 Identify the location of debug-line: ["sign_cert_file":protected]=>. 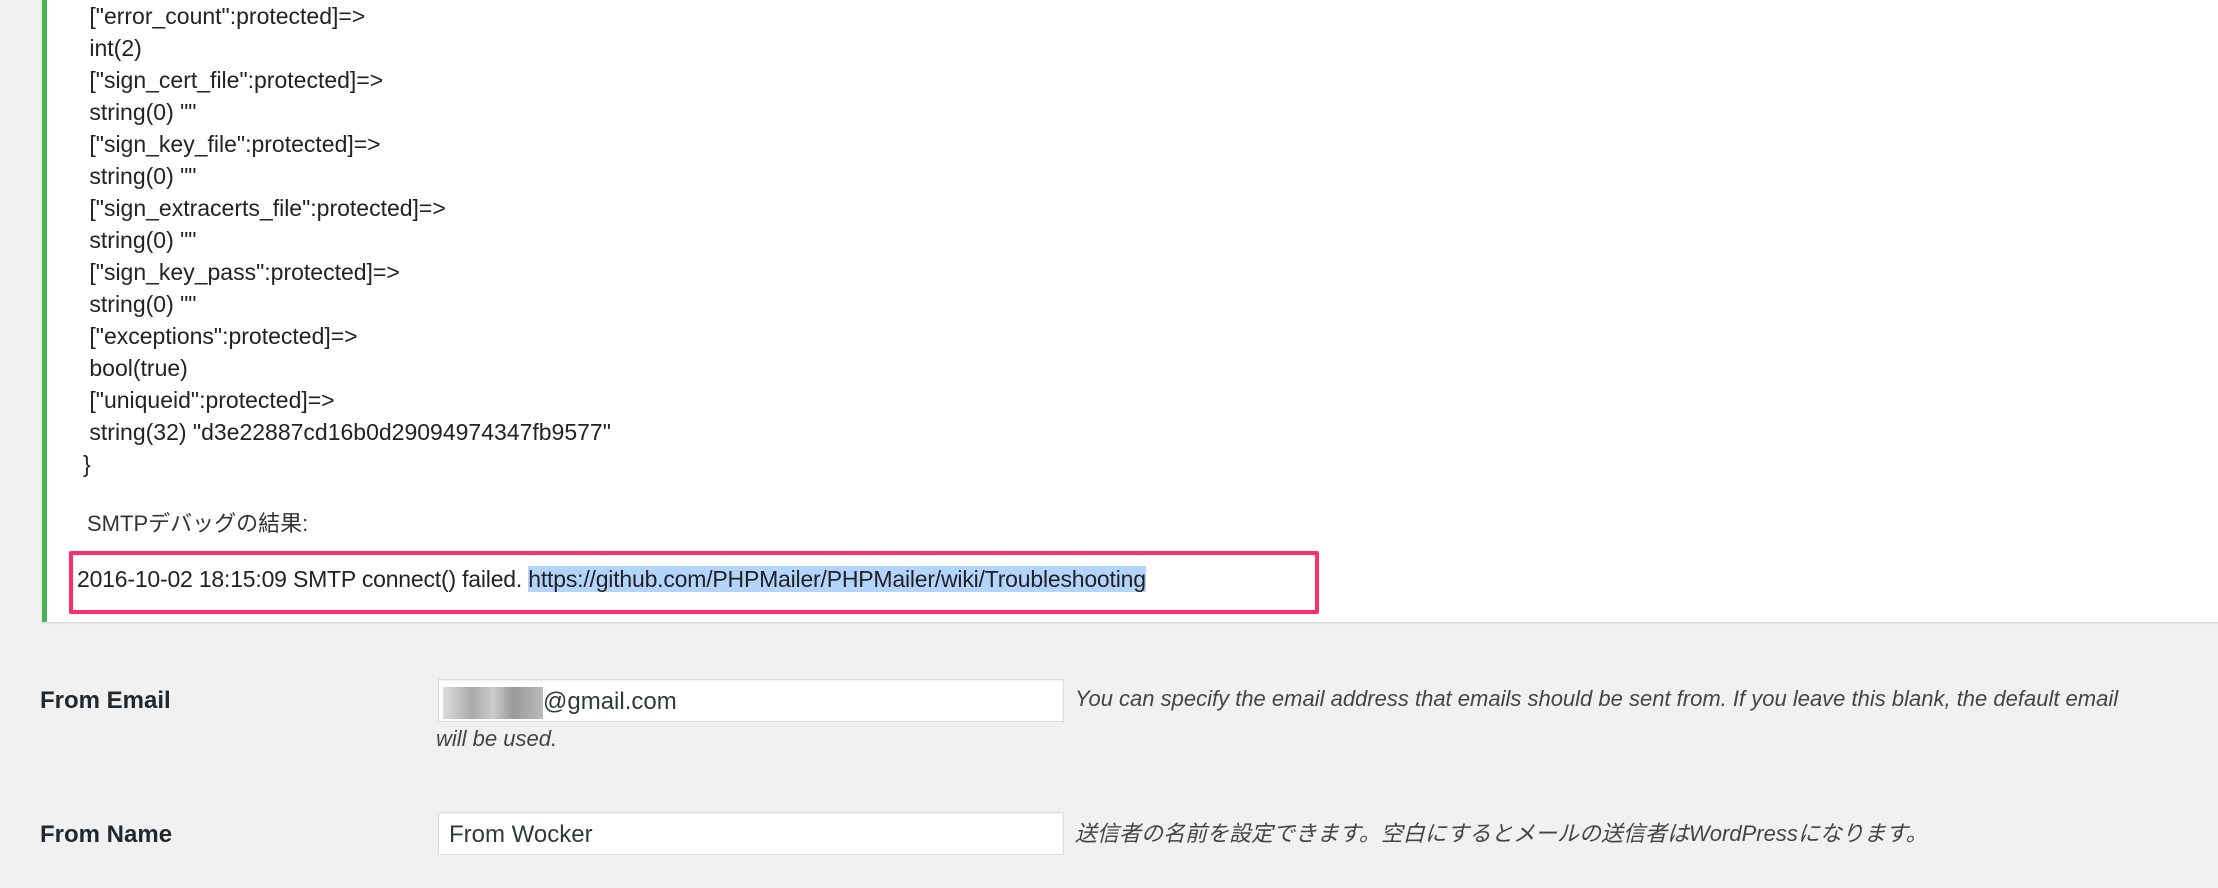
(233, 80).